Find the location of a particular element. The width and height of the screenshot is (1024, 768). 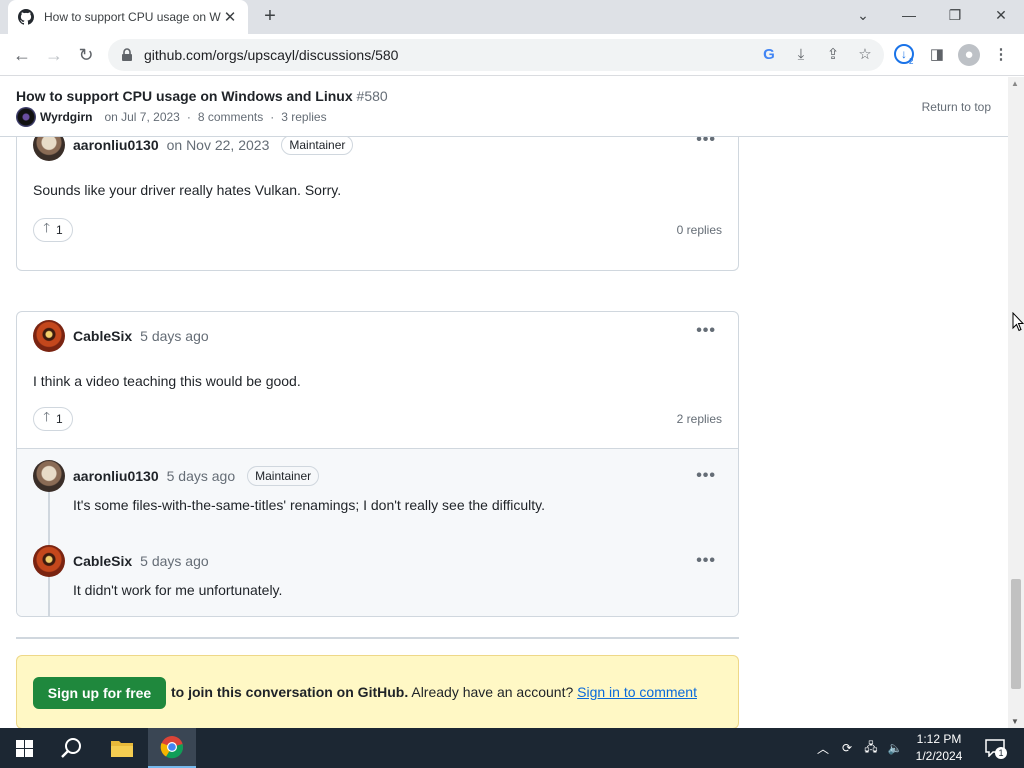

forward-button: → is located at coordinates (54, 55).